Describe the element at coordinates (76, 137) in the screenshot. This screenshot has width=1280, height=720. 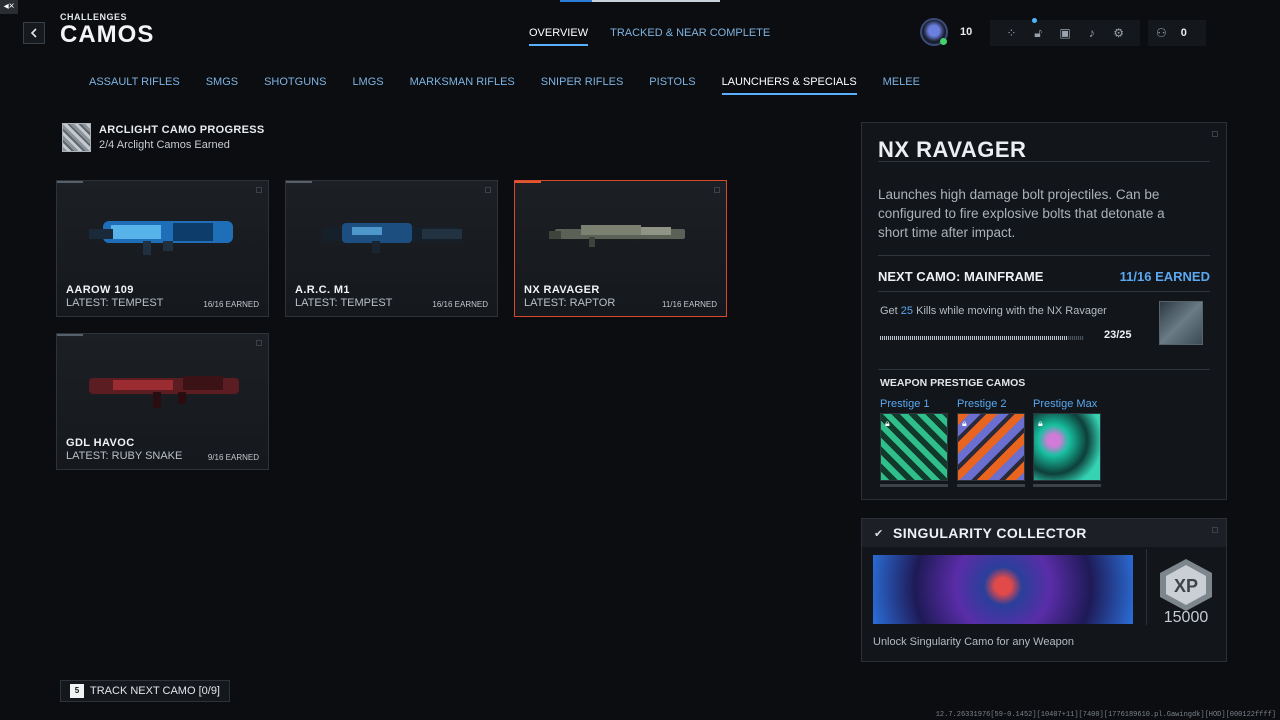
I see `arclight-camo-icon` at that location.